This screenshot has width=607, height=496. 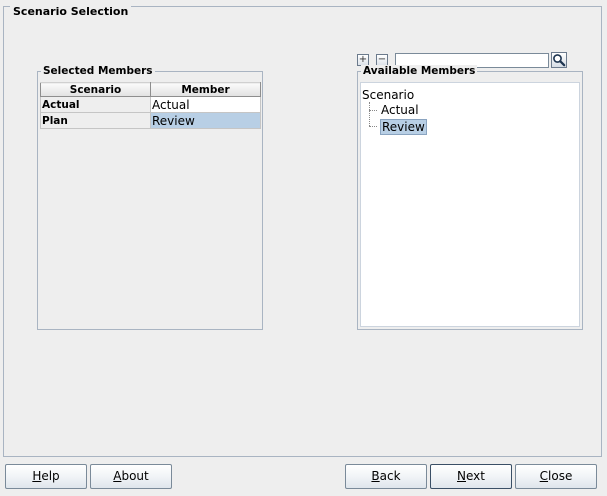 What do you see at coordinates (403, 127) in the screenshot?
I see `tree-node-review: Review` at bounding box center [403, 127].